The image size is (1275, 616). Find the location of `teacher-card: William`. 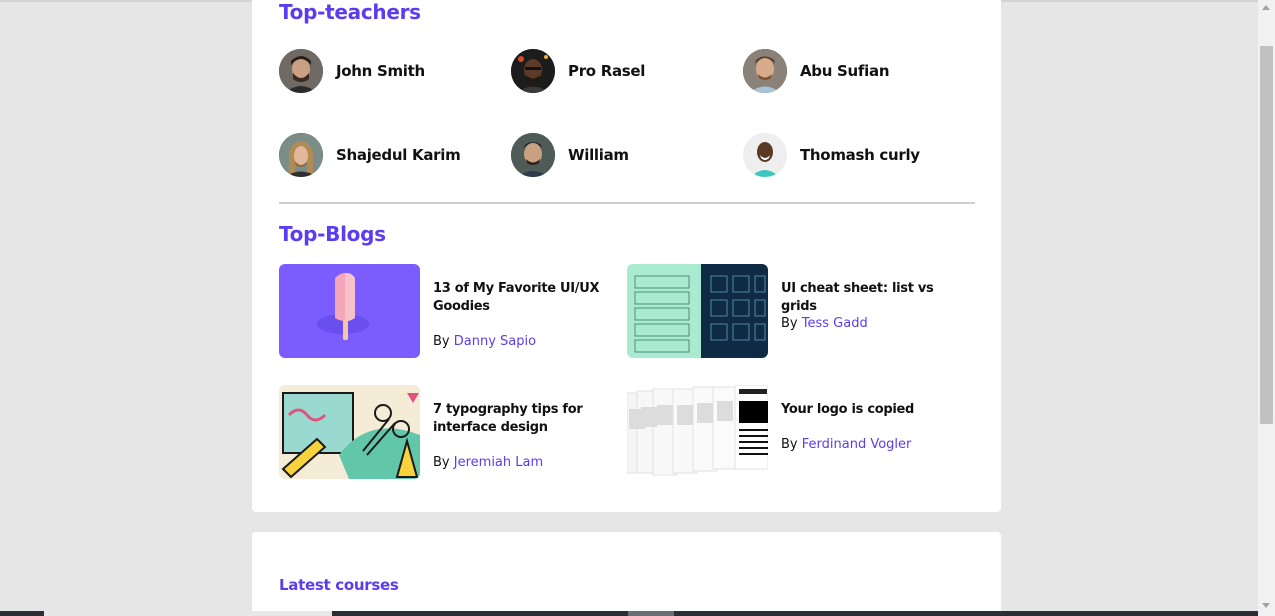

teacher-card: William is located at coordinates (621, 155).